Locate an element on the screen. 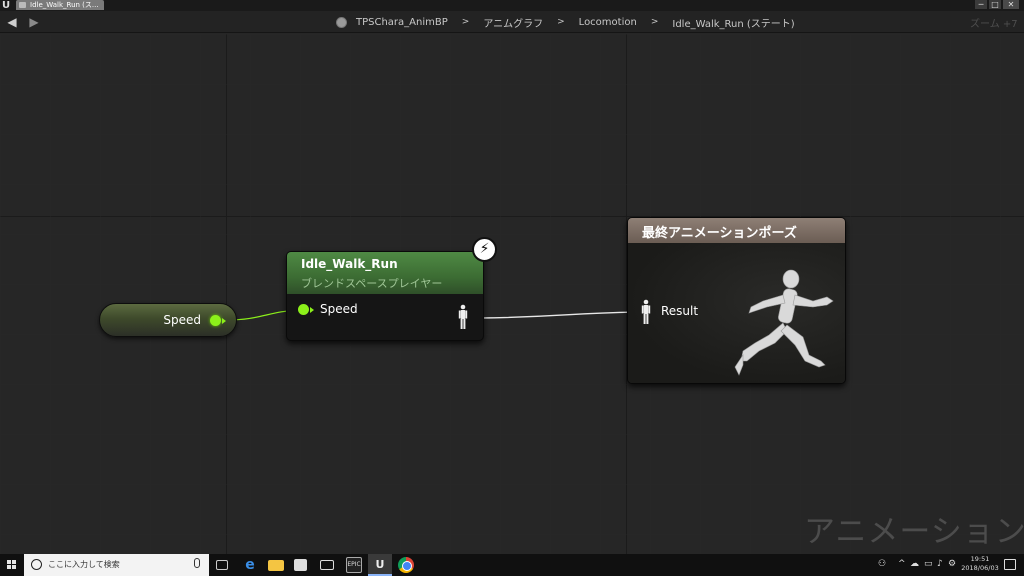 The height and width of the screenshot is (576, 1024). chrome-icon is located at coordinates (406, 565).